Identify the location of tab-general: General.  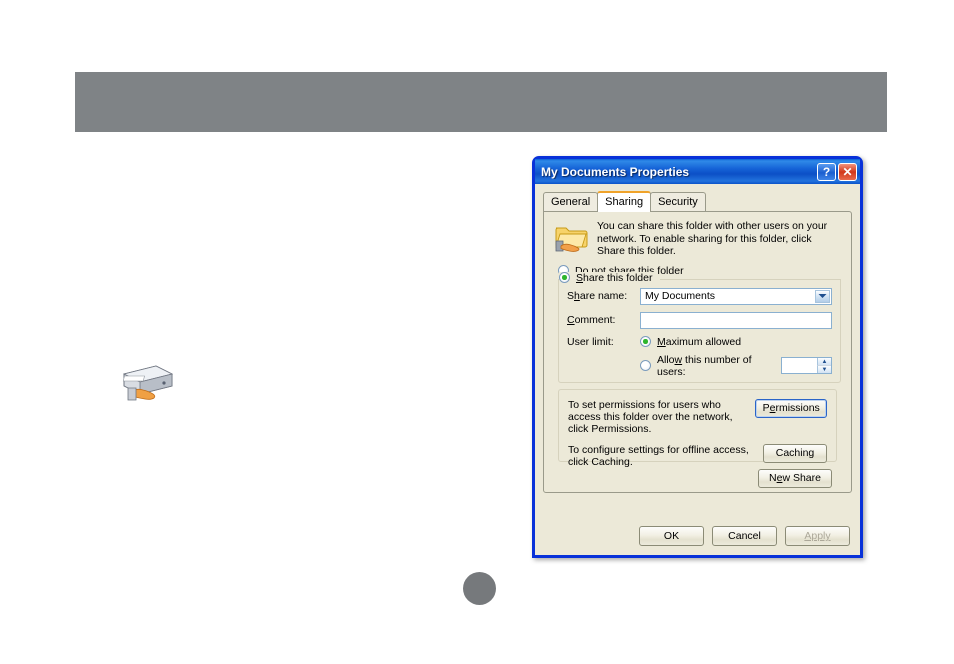
(571, 201).